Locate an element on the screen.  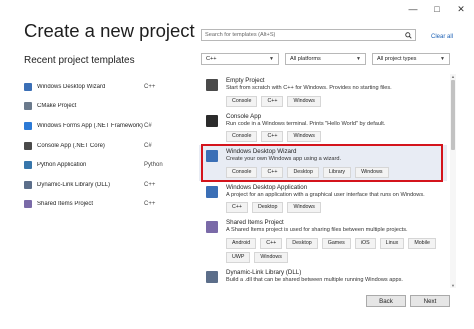
recent-template-name: Windows Desktop Wizard is located at coordinates (71, 86).